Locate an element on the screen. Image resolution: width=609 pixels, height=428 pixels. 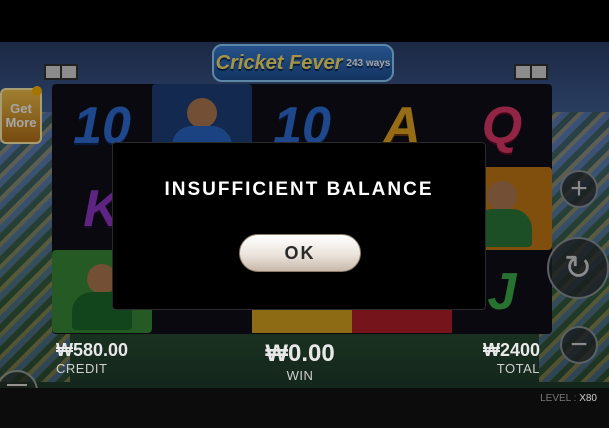
total-value: ₩2400 is located at coordinates (511, 350).